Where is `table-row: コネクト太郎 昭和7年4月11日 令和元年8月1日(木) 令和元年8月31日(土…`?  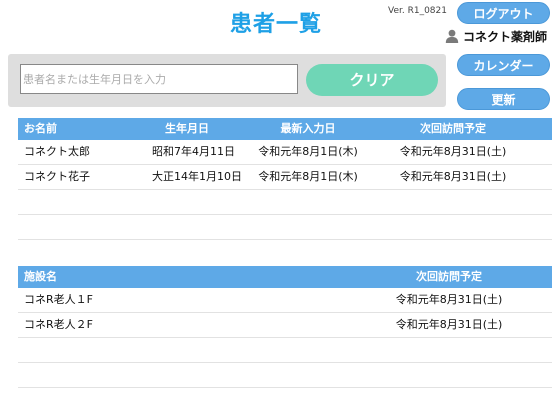
table-row: コネクト太郎 昭和7年4月11日 令和元年8月1日(木) 令和元年8月31日(土… is located at coordinates (285, 152).